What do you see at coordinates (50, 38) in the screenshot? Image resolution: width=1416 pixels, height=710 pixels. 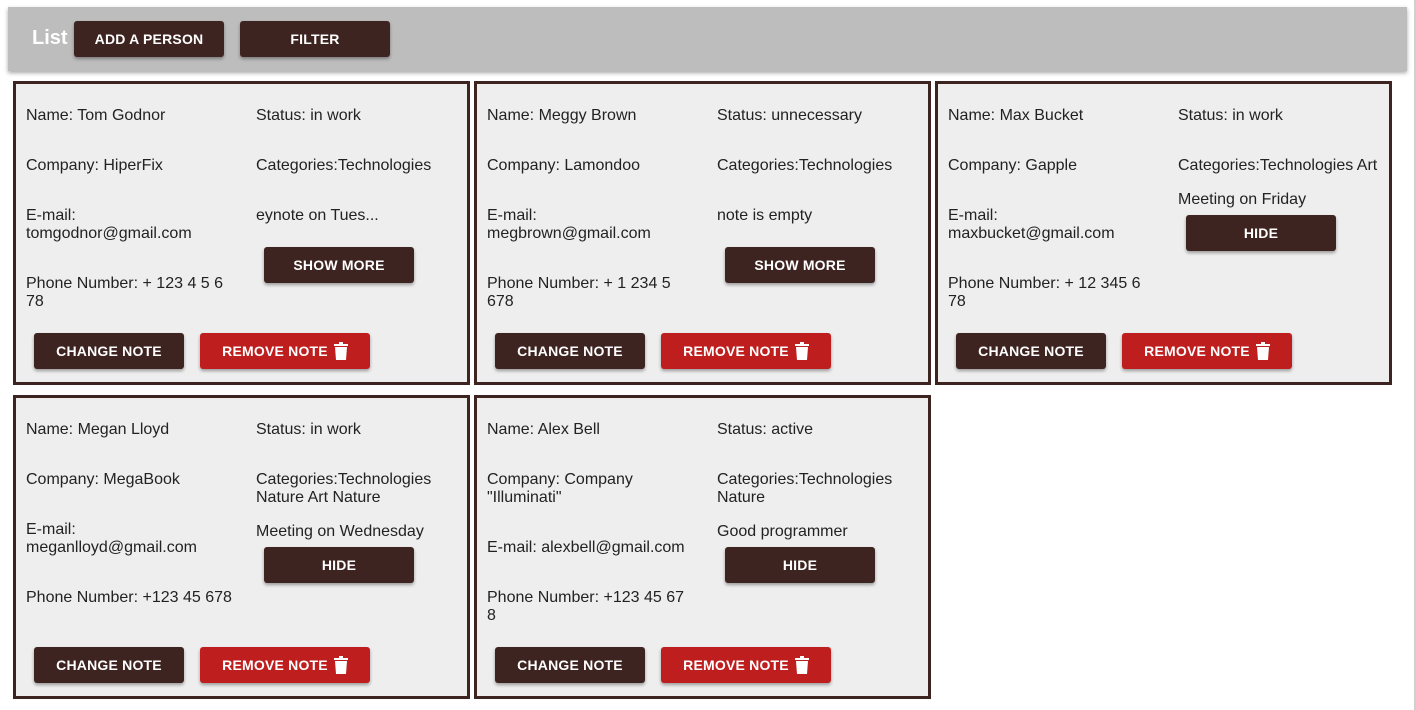 I see `page-title: List` at bounding box center [50, 38].